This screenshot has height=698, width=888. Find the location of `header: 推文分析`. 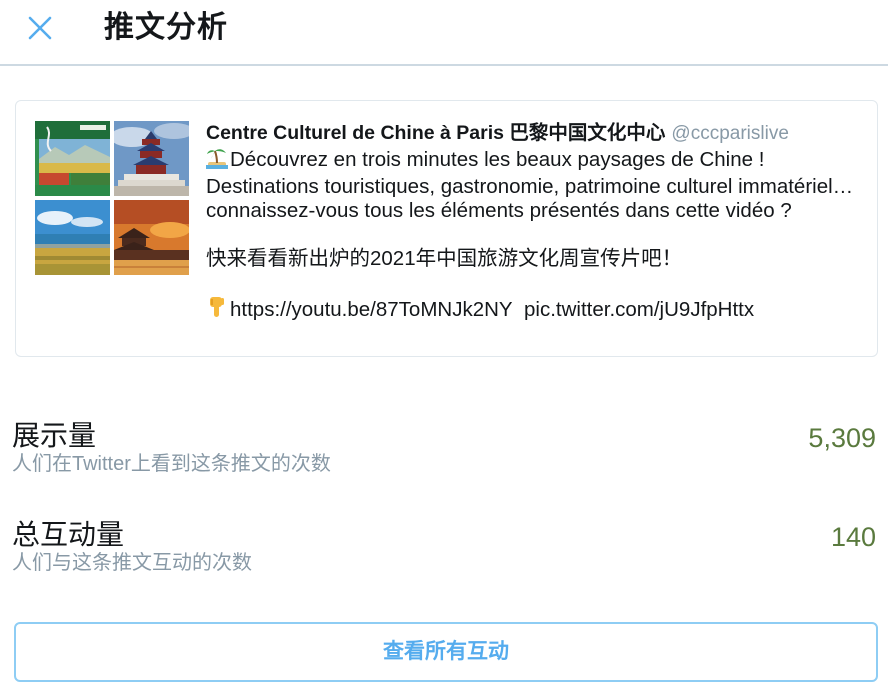

header: 推文分析 is located at coordinates (444, 33).